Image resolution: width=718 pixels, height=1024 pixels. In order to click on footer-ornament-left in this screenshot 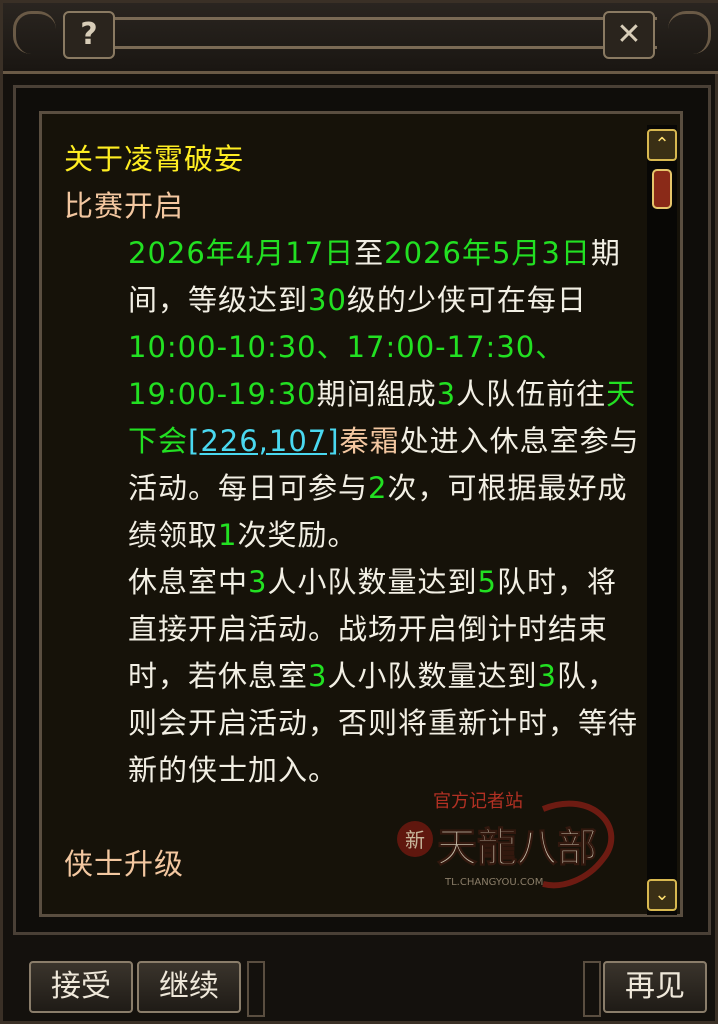, I will do `click(256, 989)`.